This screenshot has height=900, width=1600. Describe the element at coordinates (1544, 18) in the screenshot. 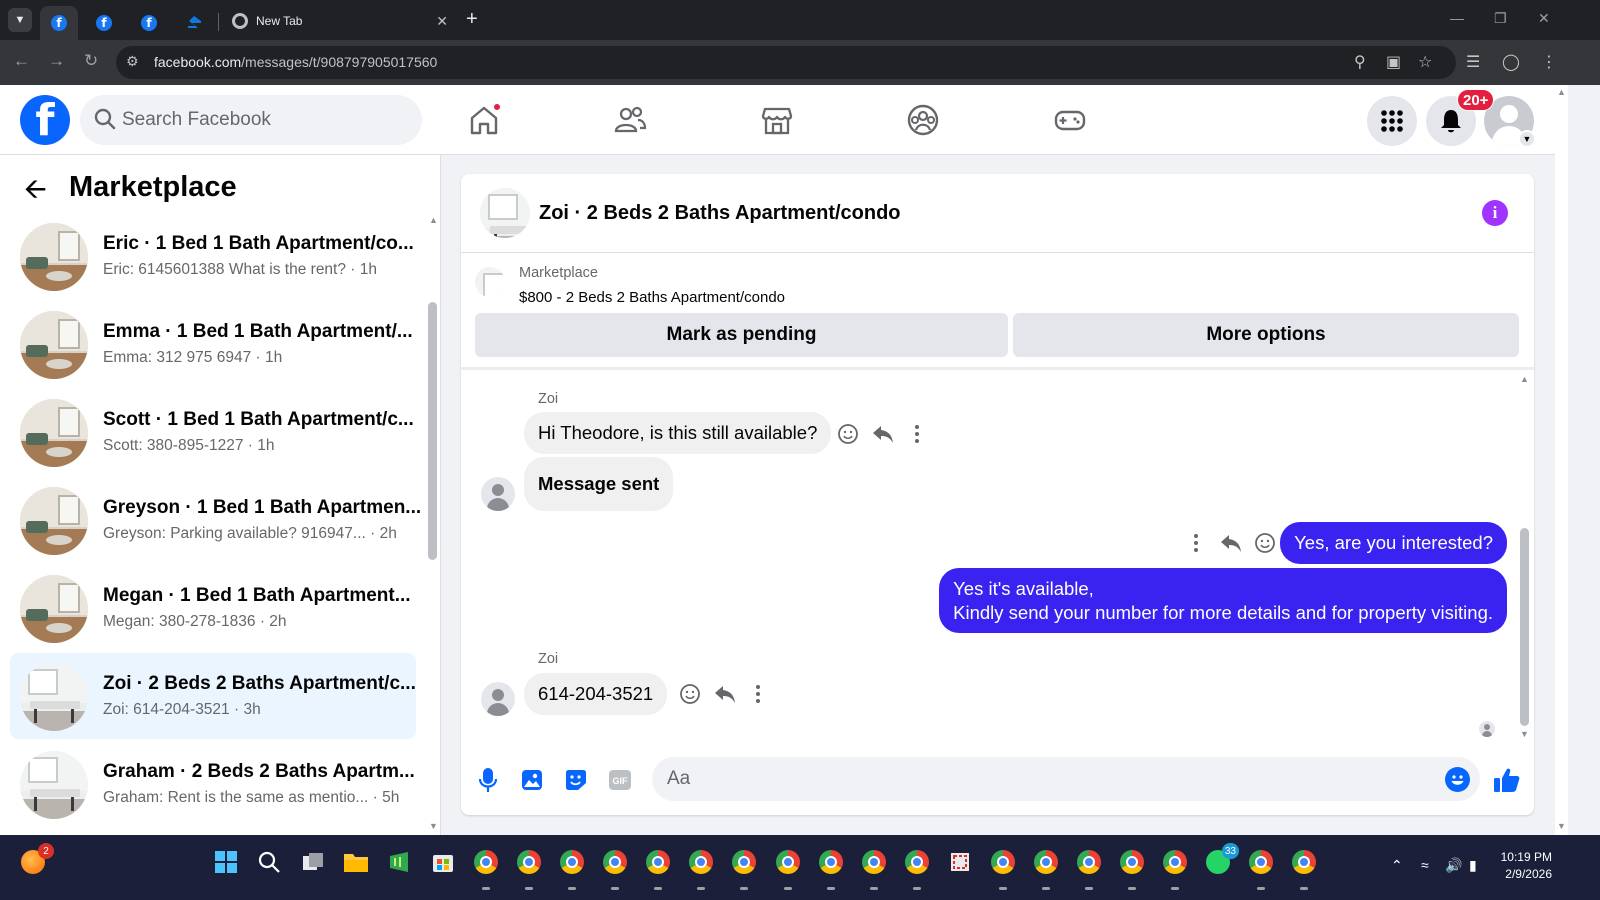

I see `window-close-icon: ✕` at that location.